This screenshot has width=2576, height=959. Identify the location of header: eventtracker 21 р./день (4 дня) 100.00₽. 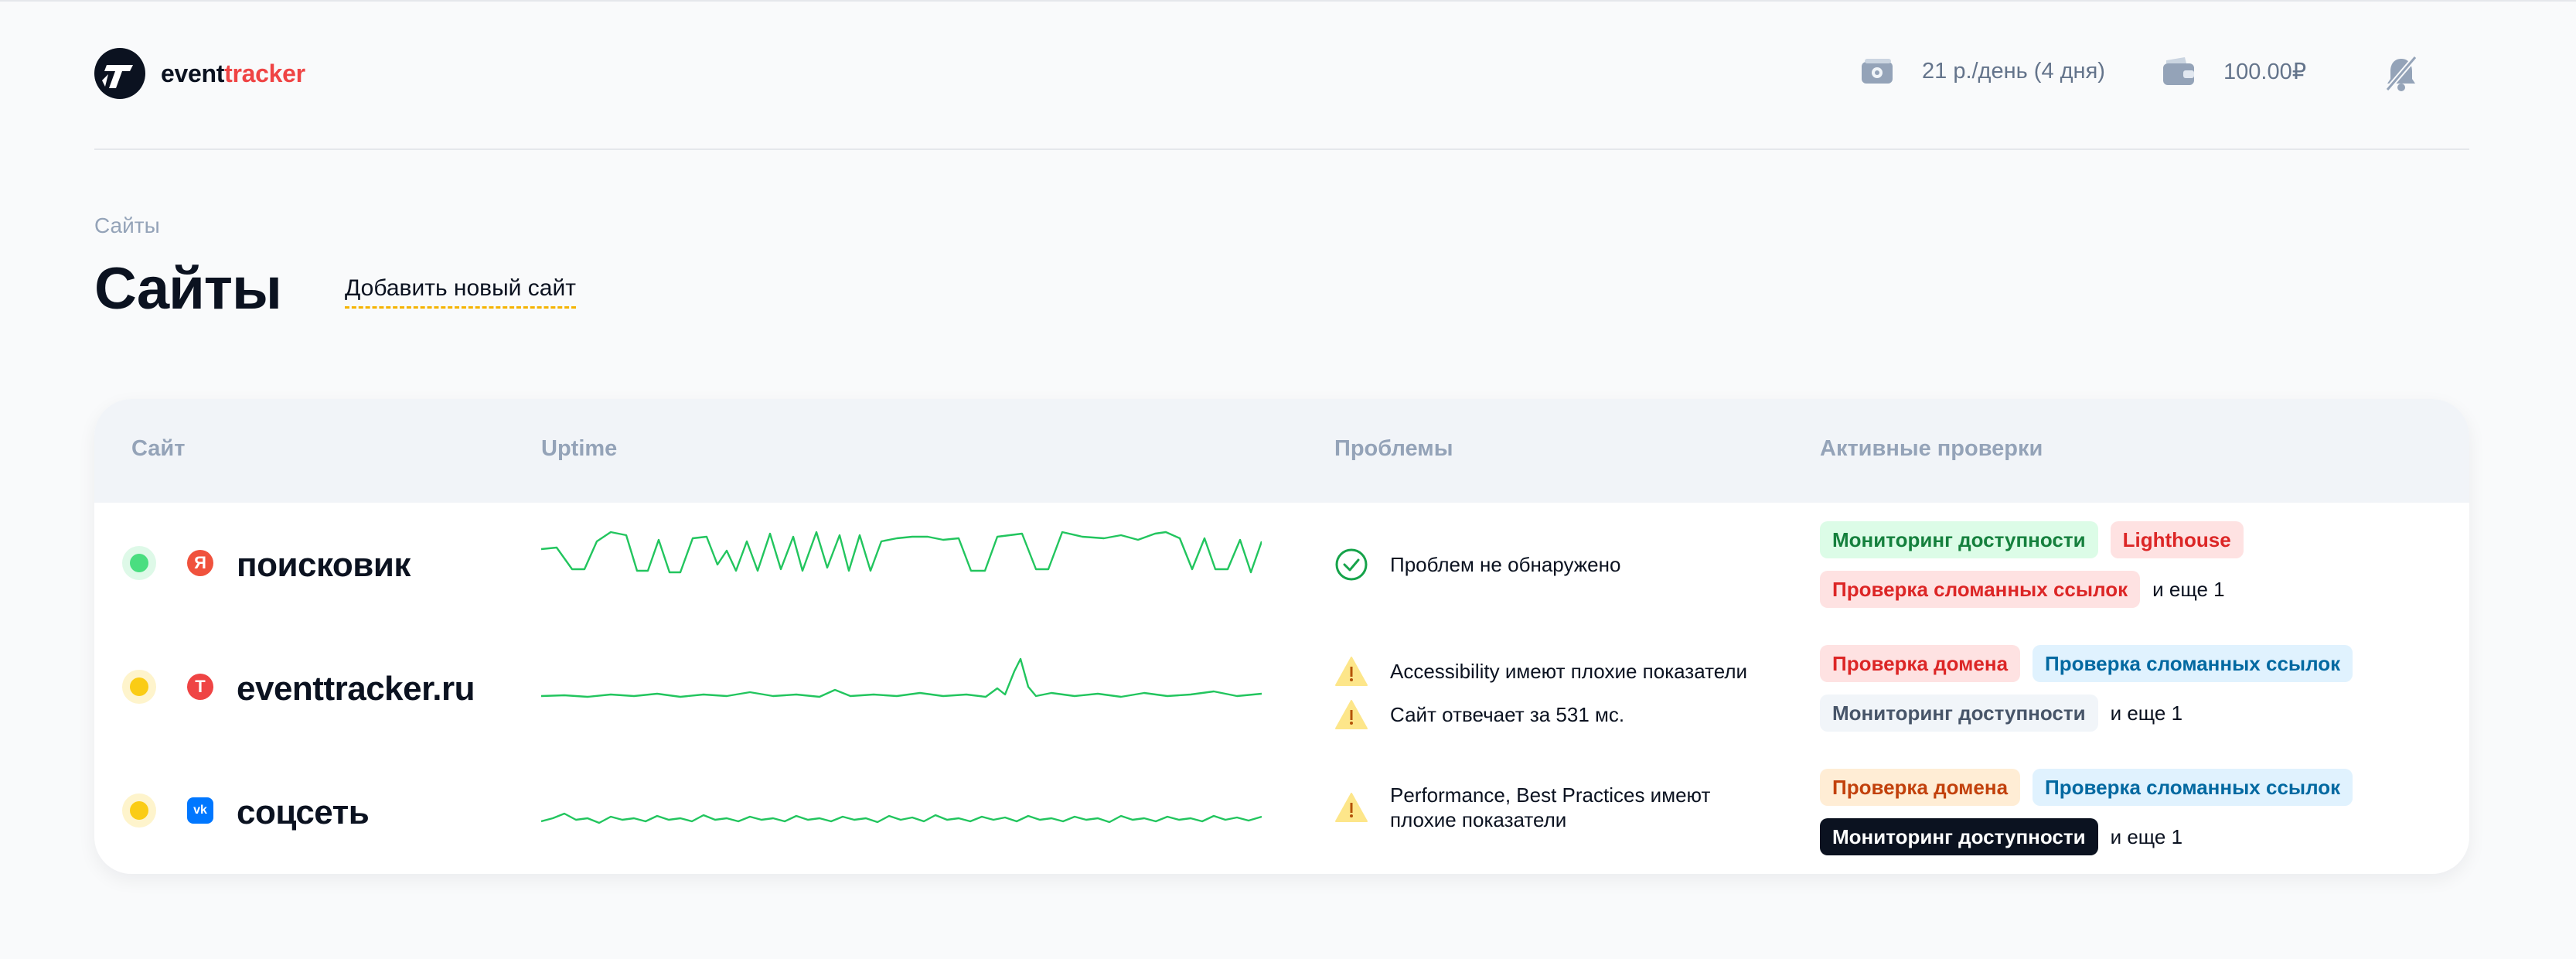
(1281, 76).